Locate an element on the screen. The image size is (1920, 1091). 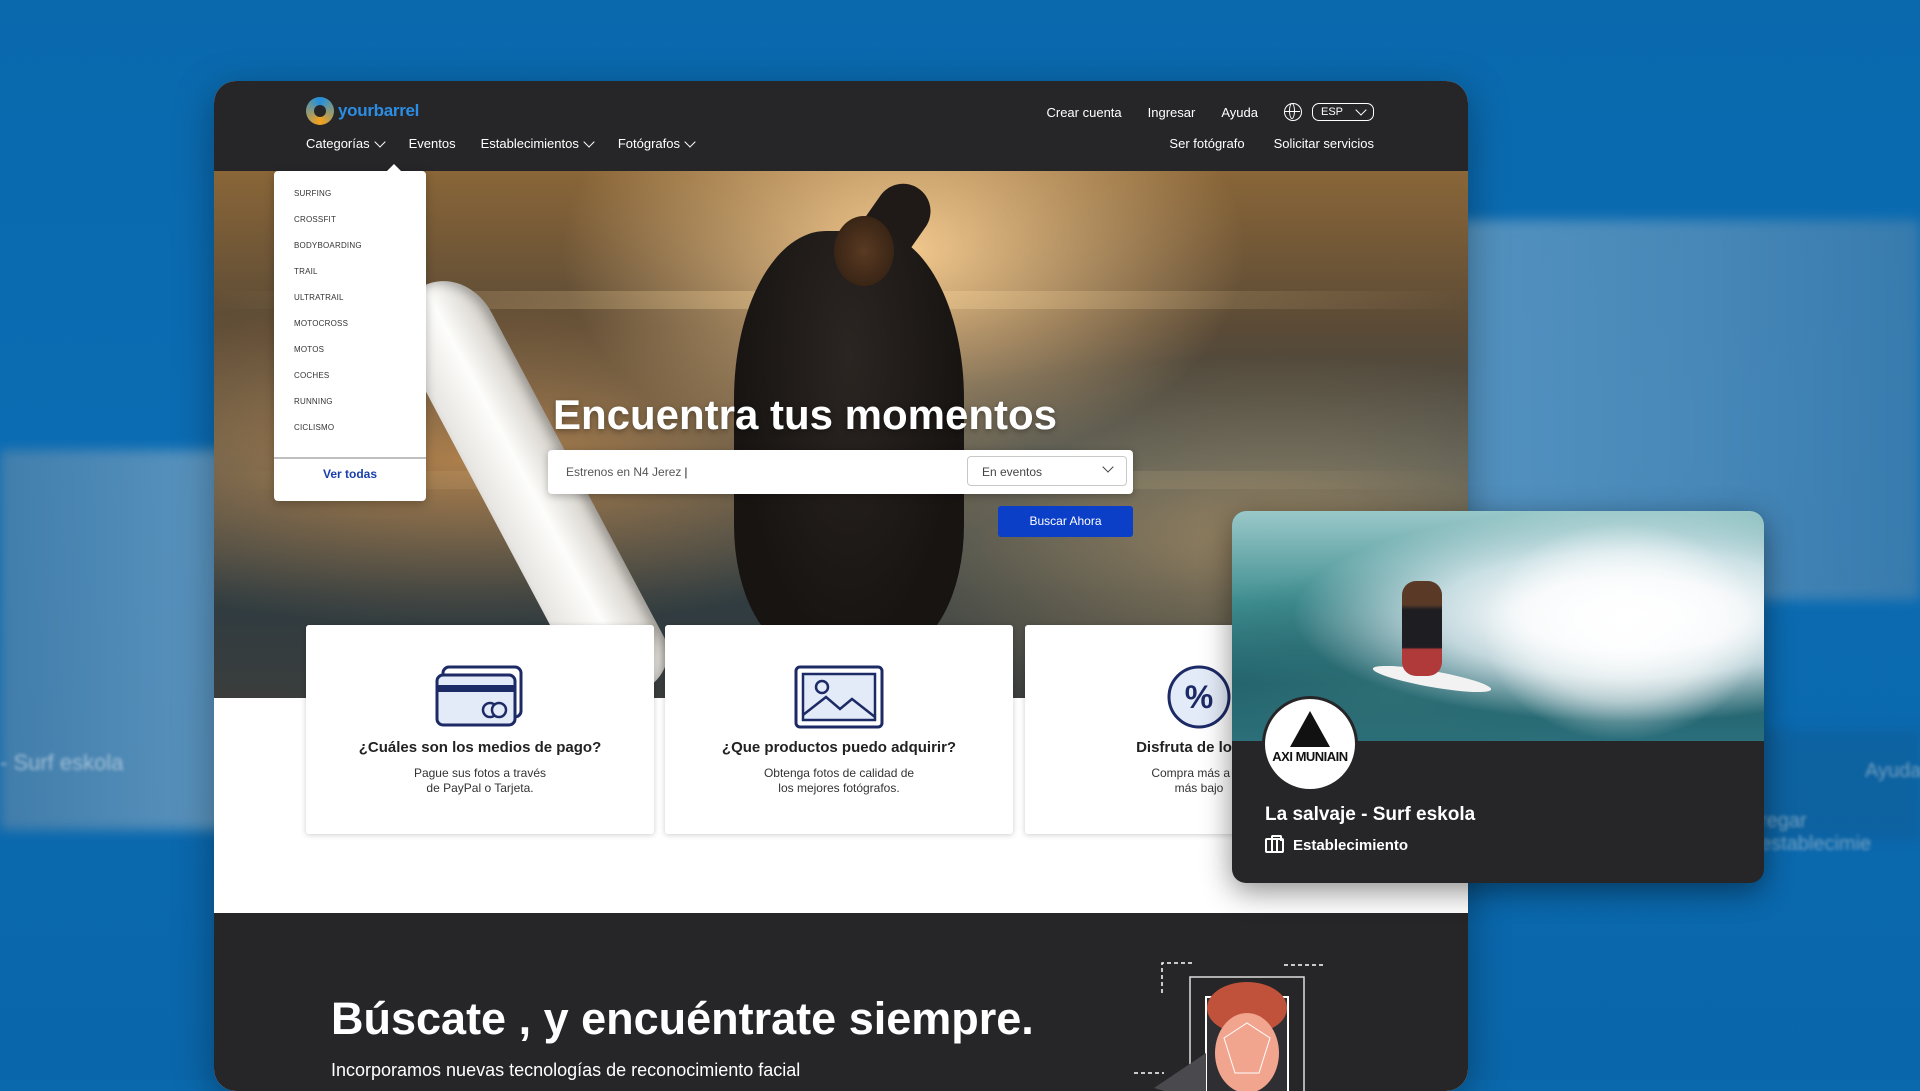
credit-cards-icon is located at coordinates (480, 697).